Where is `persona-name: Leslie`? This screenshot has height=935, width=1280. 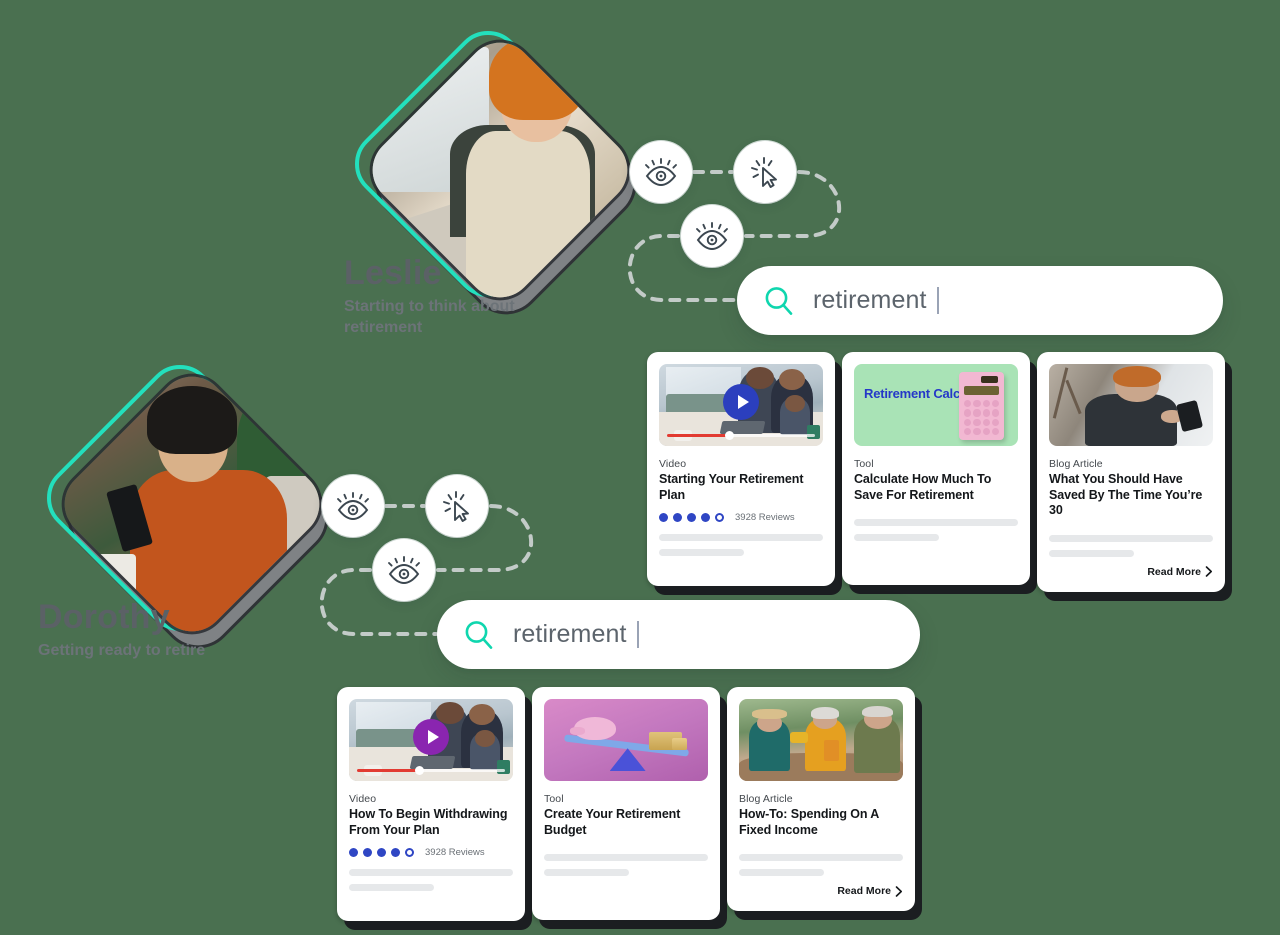 persona-name: Leslie is located at coordinates (393, 273).